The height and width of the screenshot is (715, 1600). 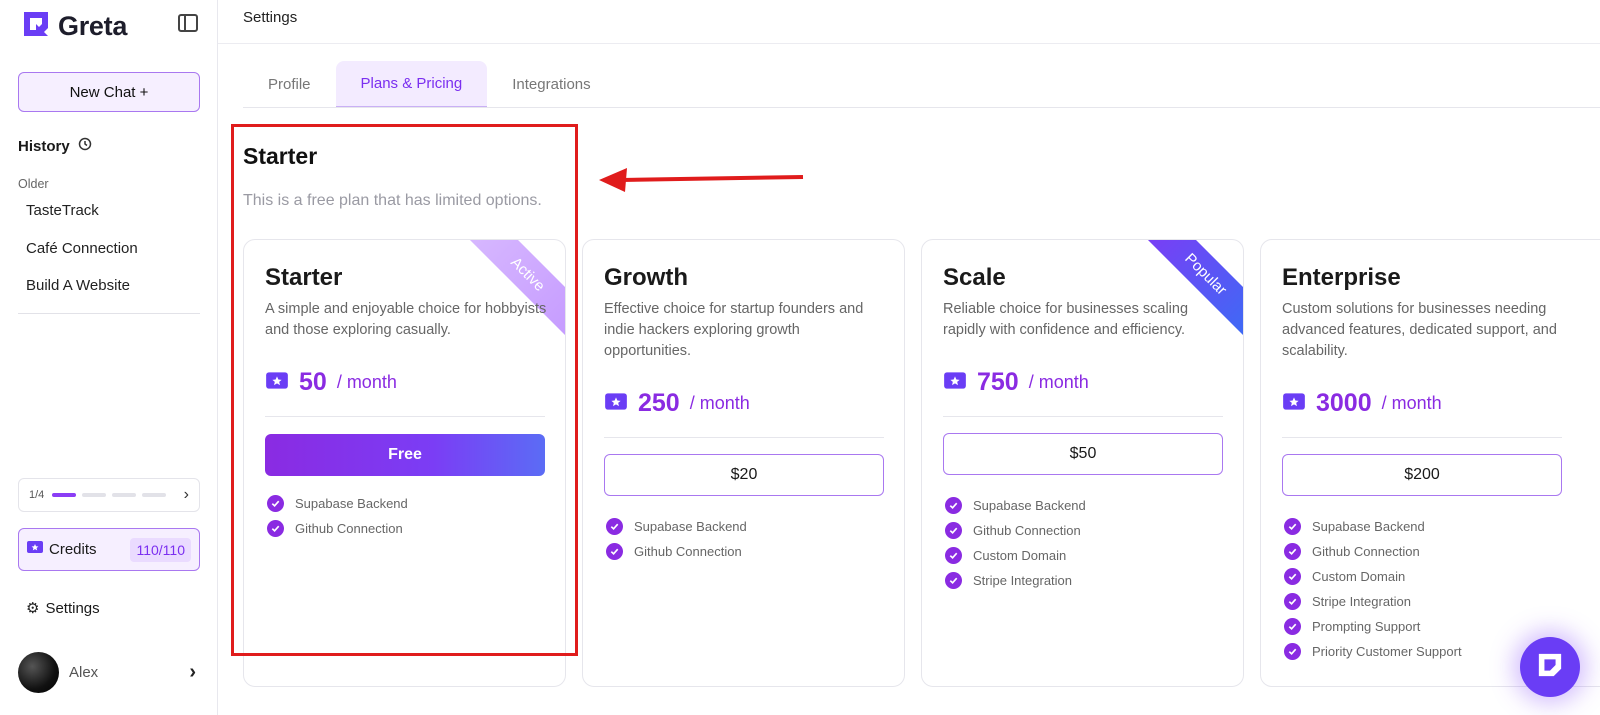 What do you see at coordinates (44, 146) in the screenshot?
I see `history-label: History` at bounding box center [44, 146].